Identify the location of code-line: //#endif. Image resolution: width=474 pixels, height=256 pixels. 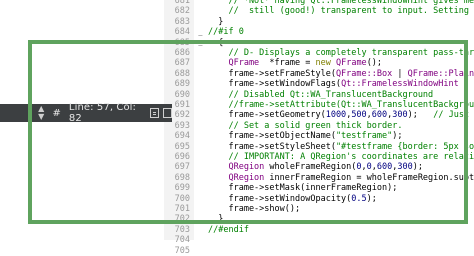
(228, 230).